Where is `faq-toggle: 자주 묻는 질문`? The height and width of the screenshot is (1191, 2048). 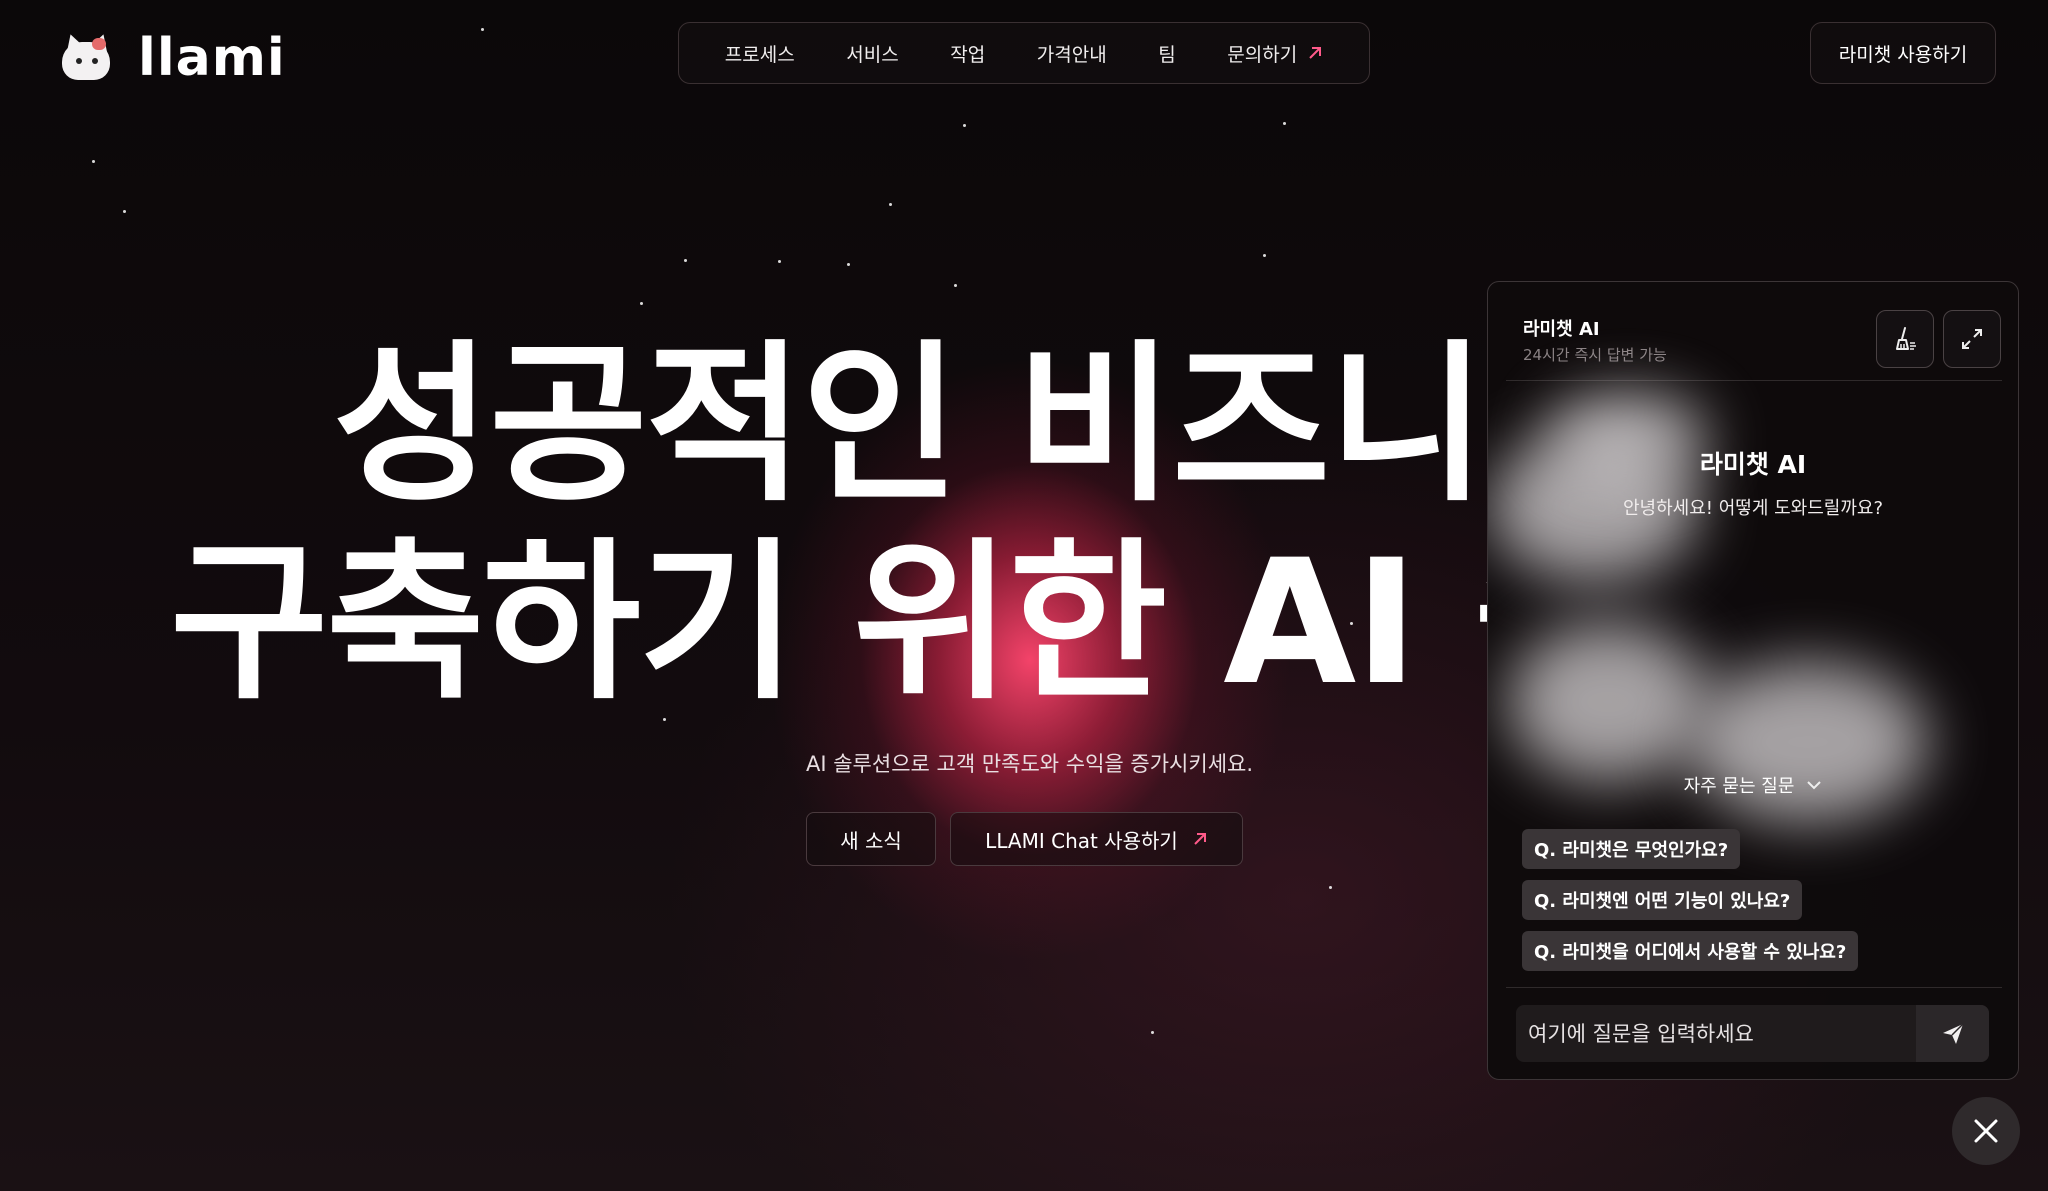 faq-toggle: 자주 묻는 질문 is located at coordinates (1753, 785).